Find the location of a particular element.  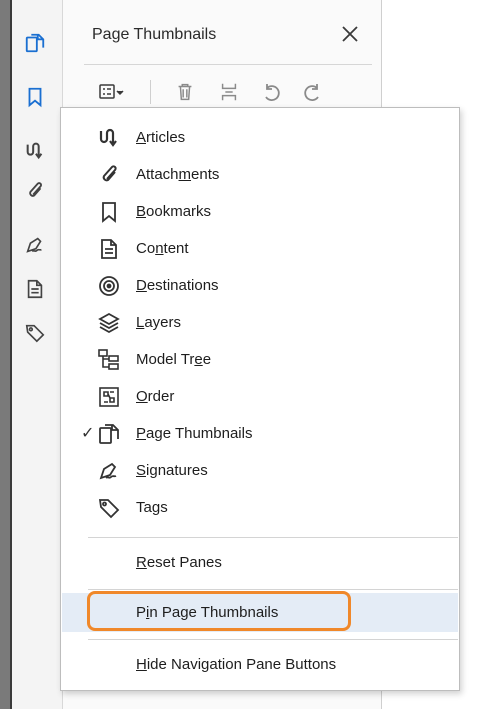

close-icon is located at coordinates (350, 34).